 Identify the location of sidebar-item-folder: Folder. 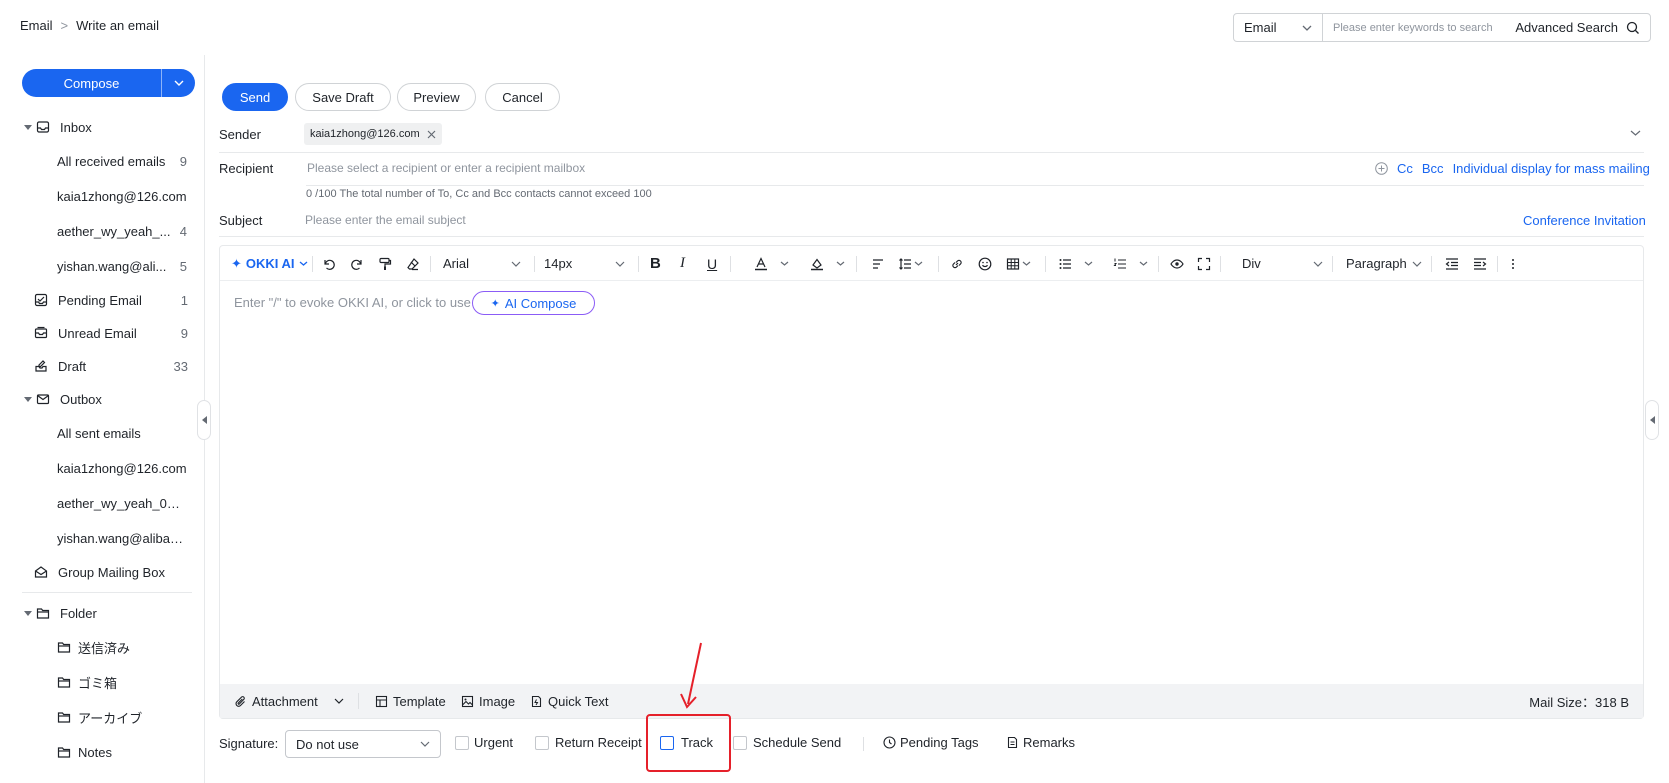
(107, 613).